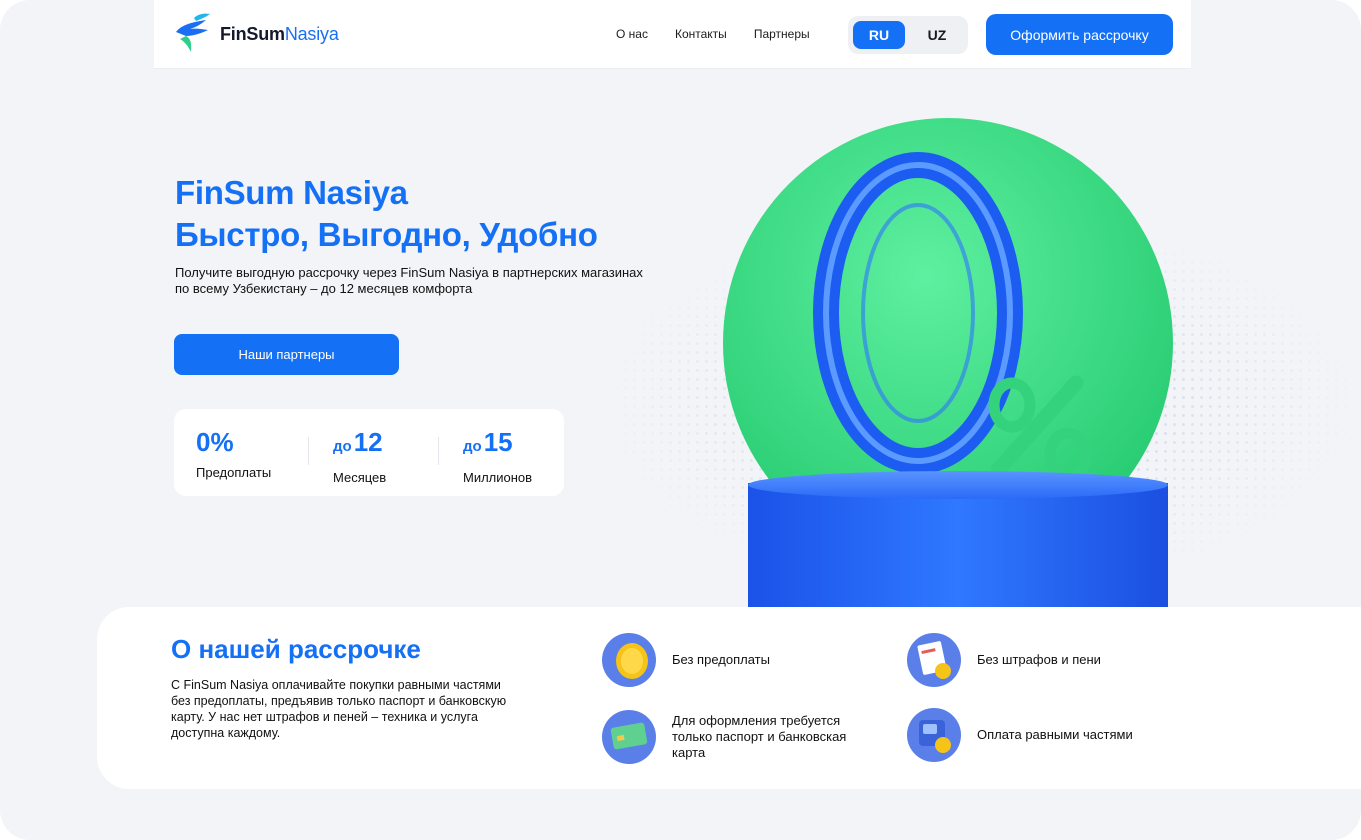  I want to click on logo-text-main: FinSum, so click(252, 33).